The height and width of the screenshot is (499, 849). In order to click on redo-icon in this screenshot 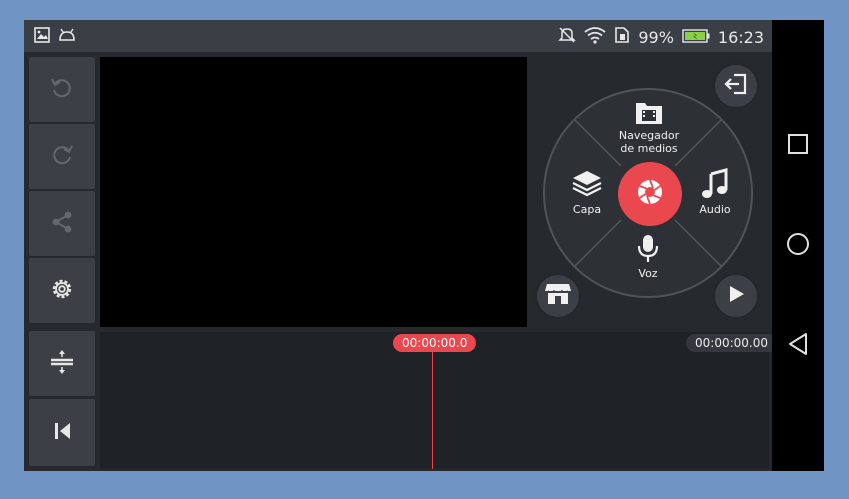, I will do `click(62, 157)`.